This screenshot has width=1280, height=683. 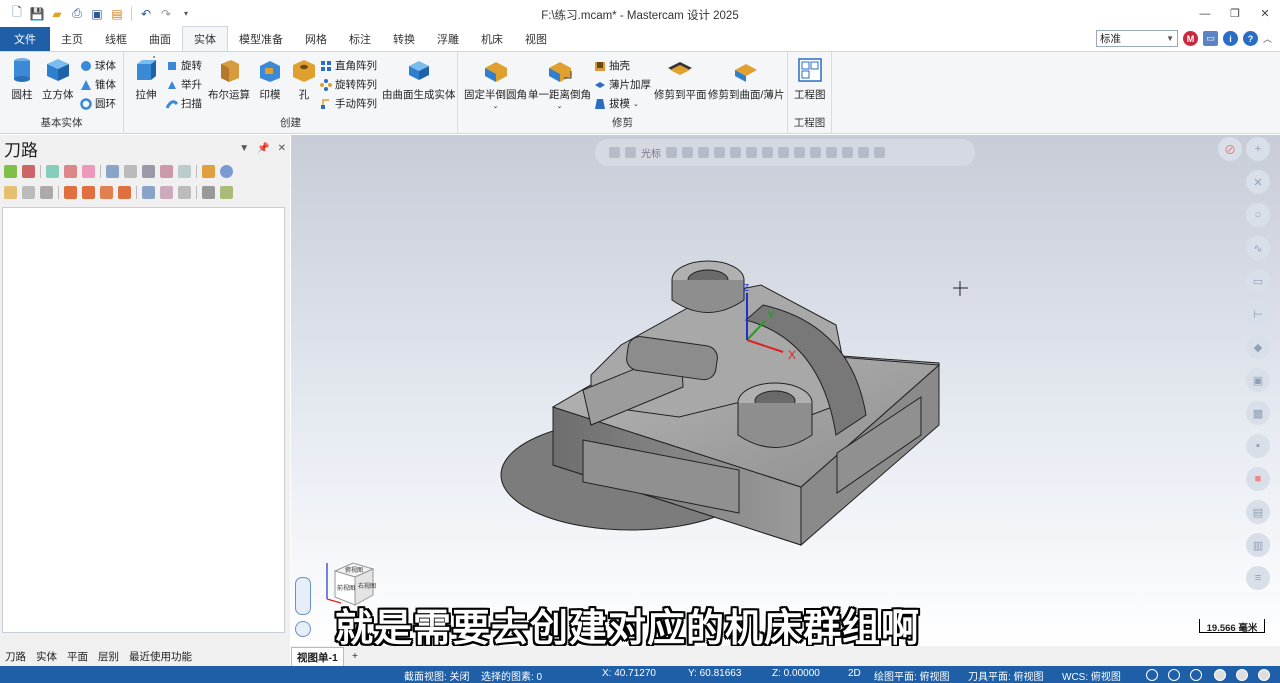 I want to click on save-icon: 💾, so click(x=37, y=14).